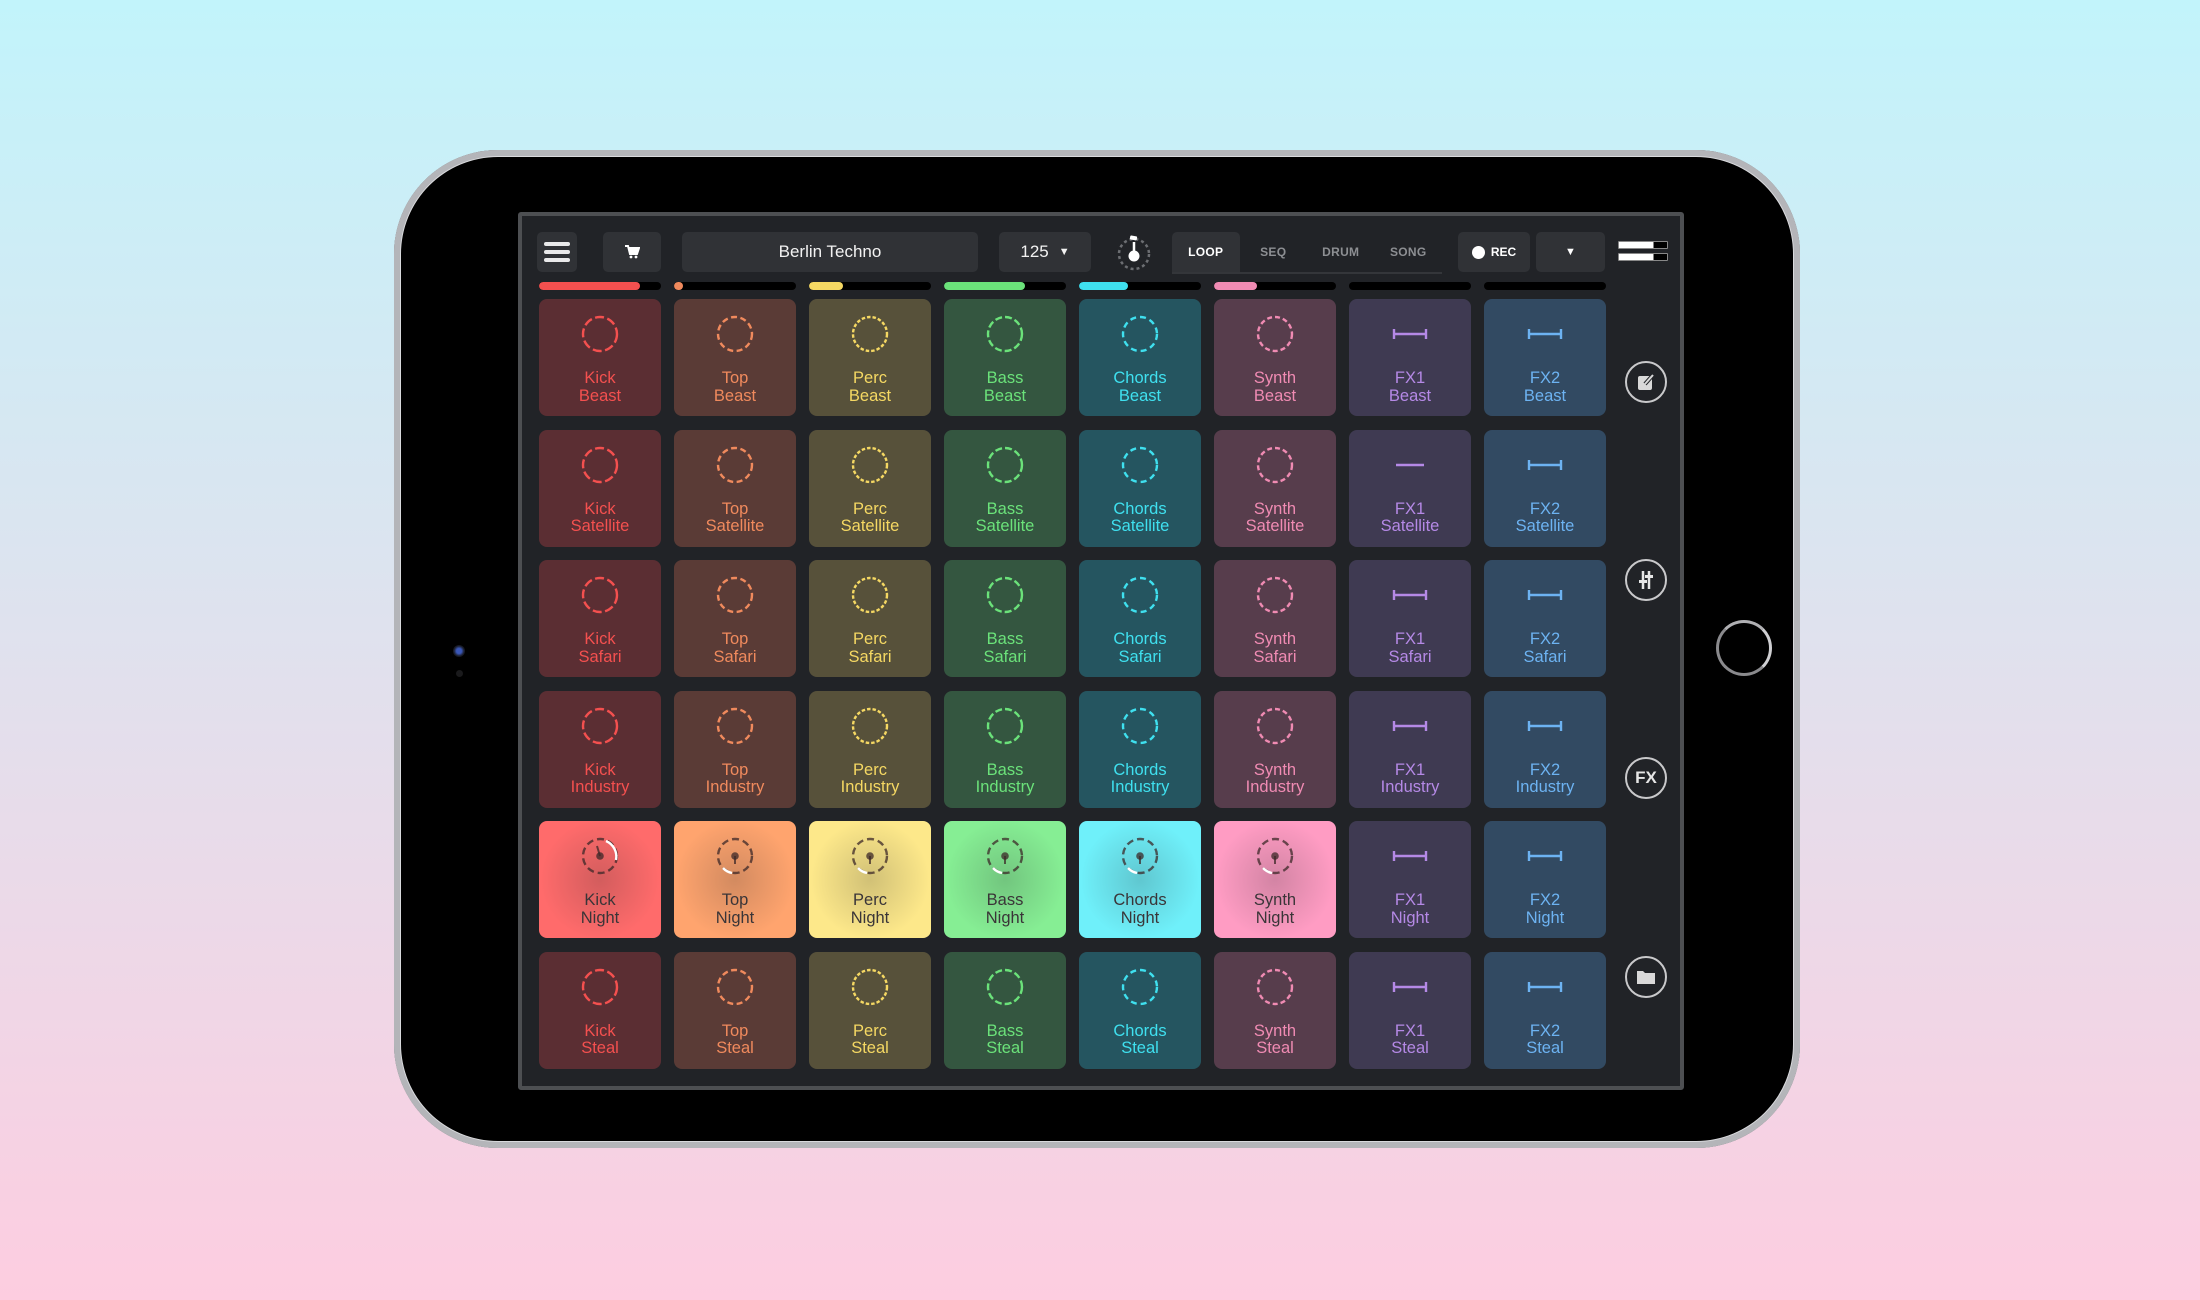 The image size is (2200, 1300). I want to click on metronome-knob-icon, so click(1134, 252).